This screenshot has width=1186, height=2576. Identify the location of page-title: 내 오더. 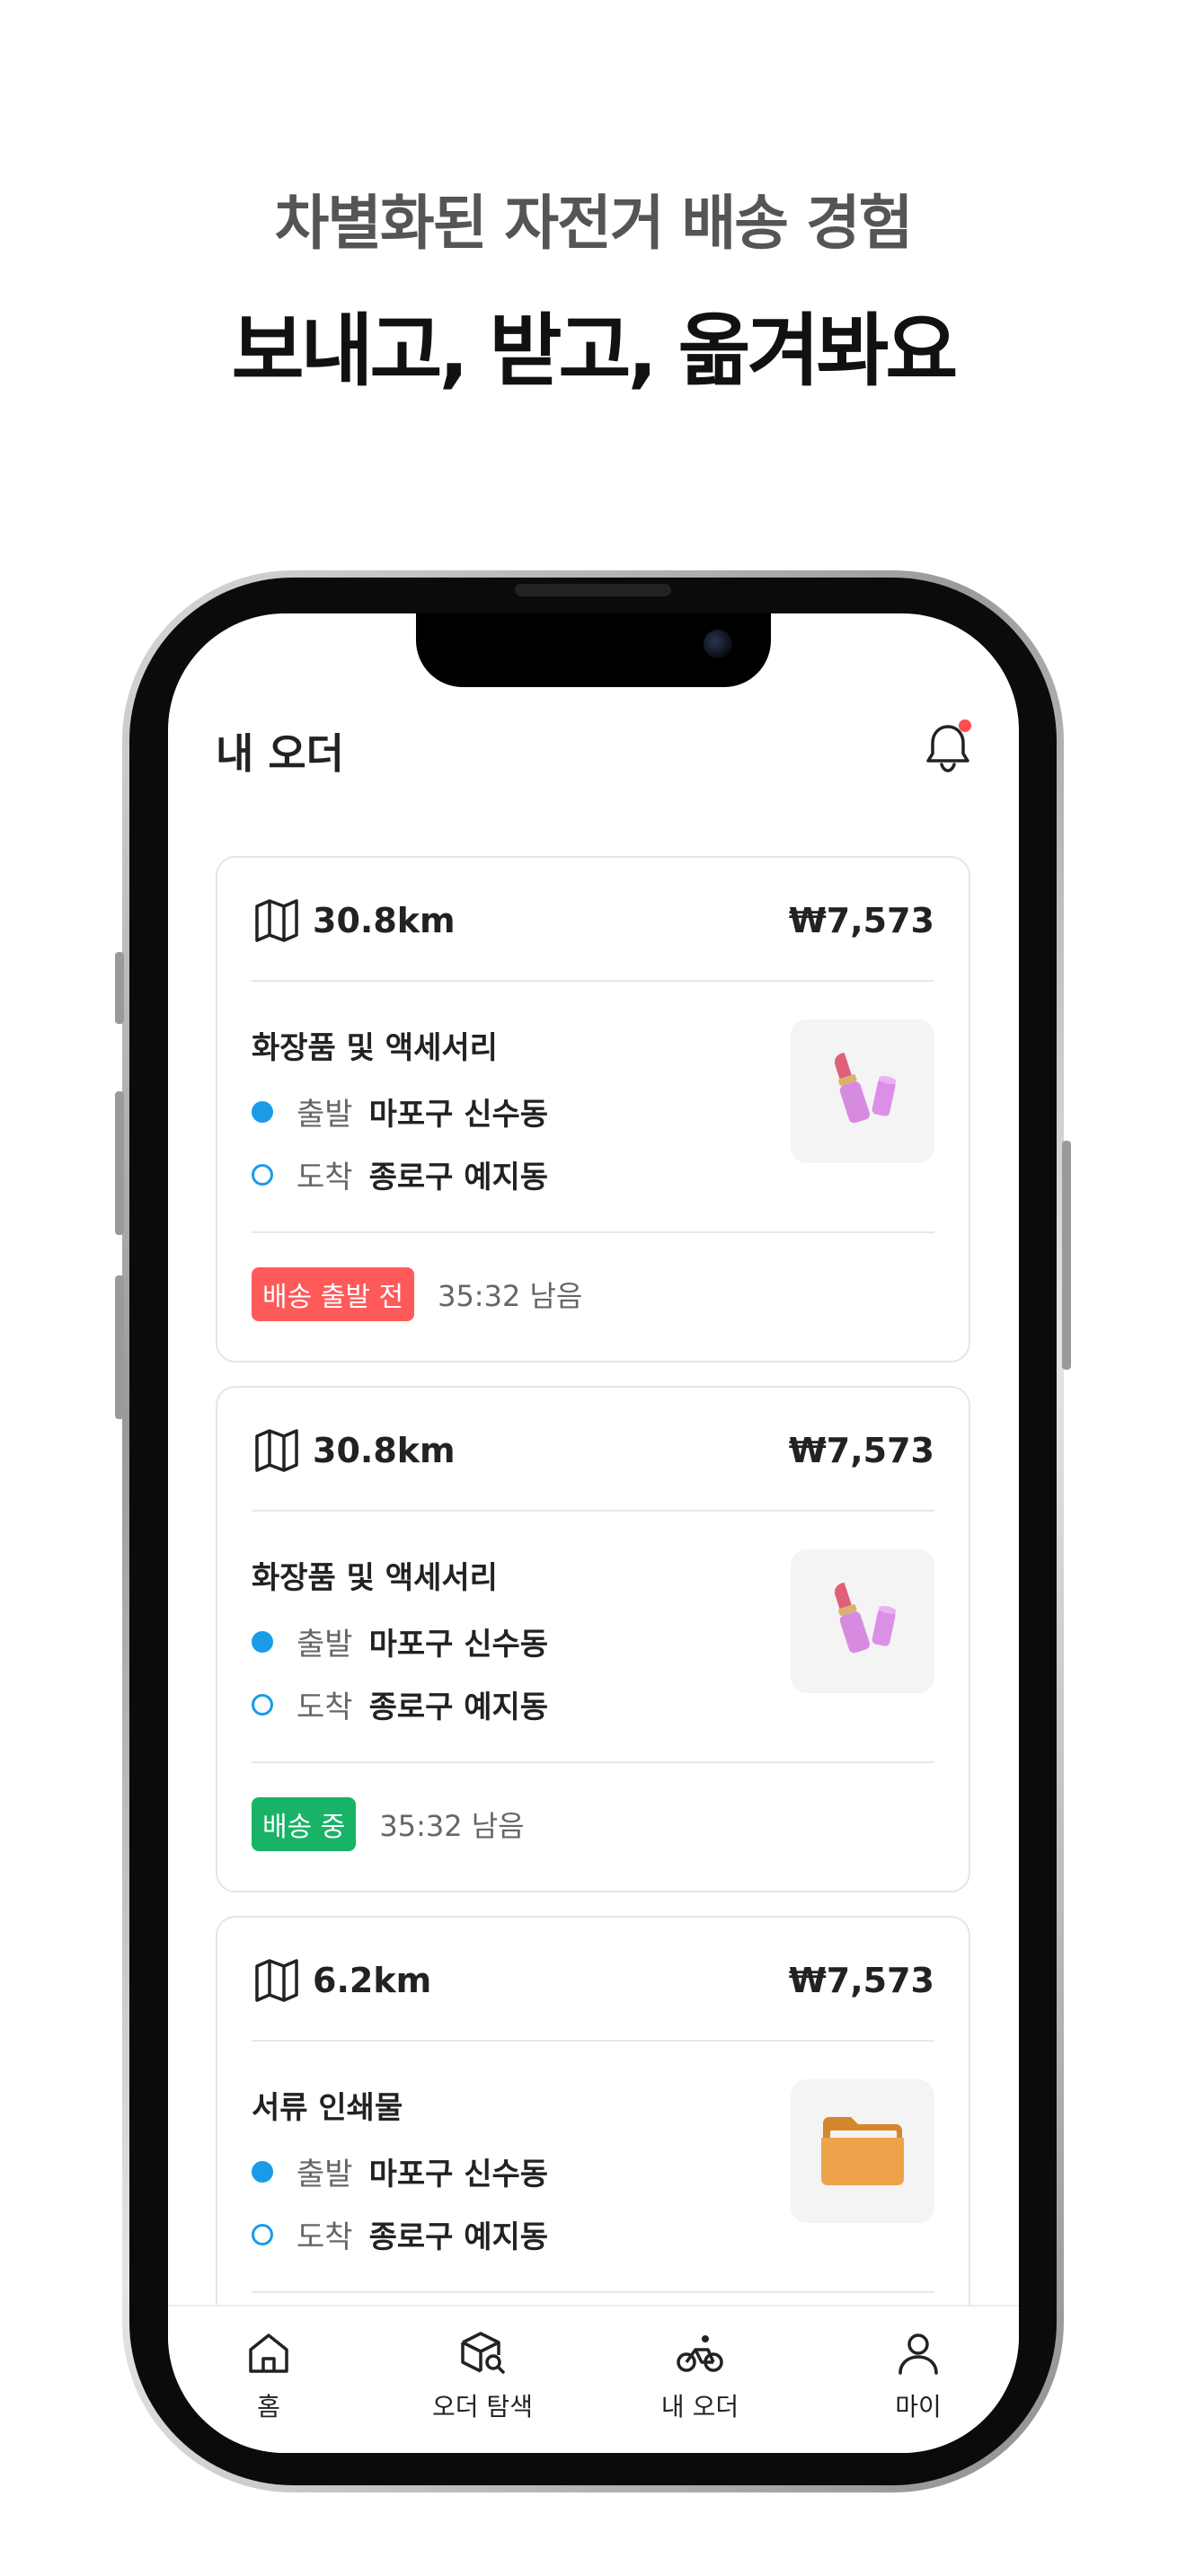
(280, 753).